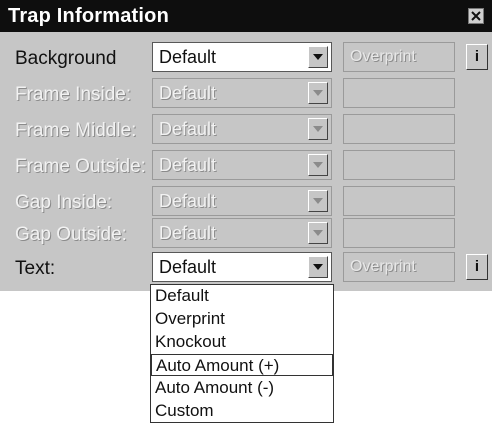 Image resolution: width=492 pixels, height=423 pixels. What do you see at coordinates (476, 16) in the screenshot?
I see `close-icon` at bounding box center [476, 16].